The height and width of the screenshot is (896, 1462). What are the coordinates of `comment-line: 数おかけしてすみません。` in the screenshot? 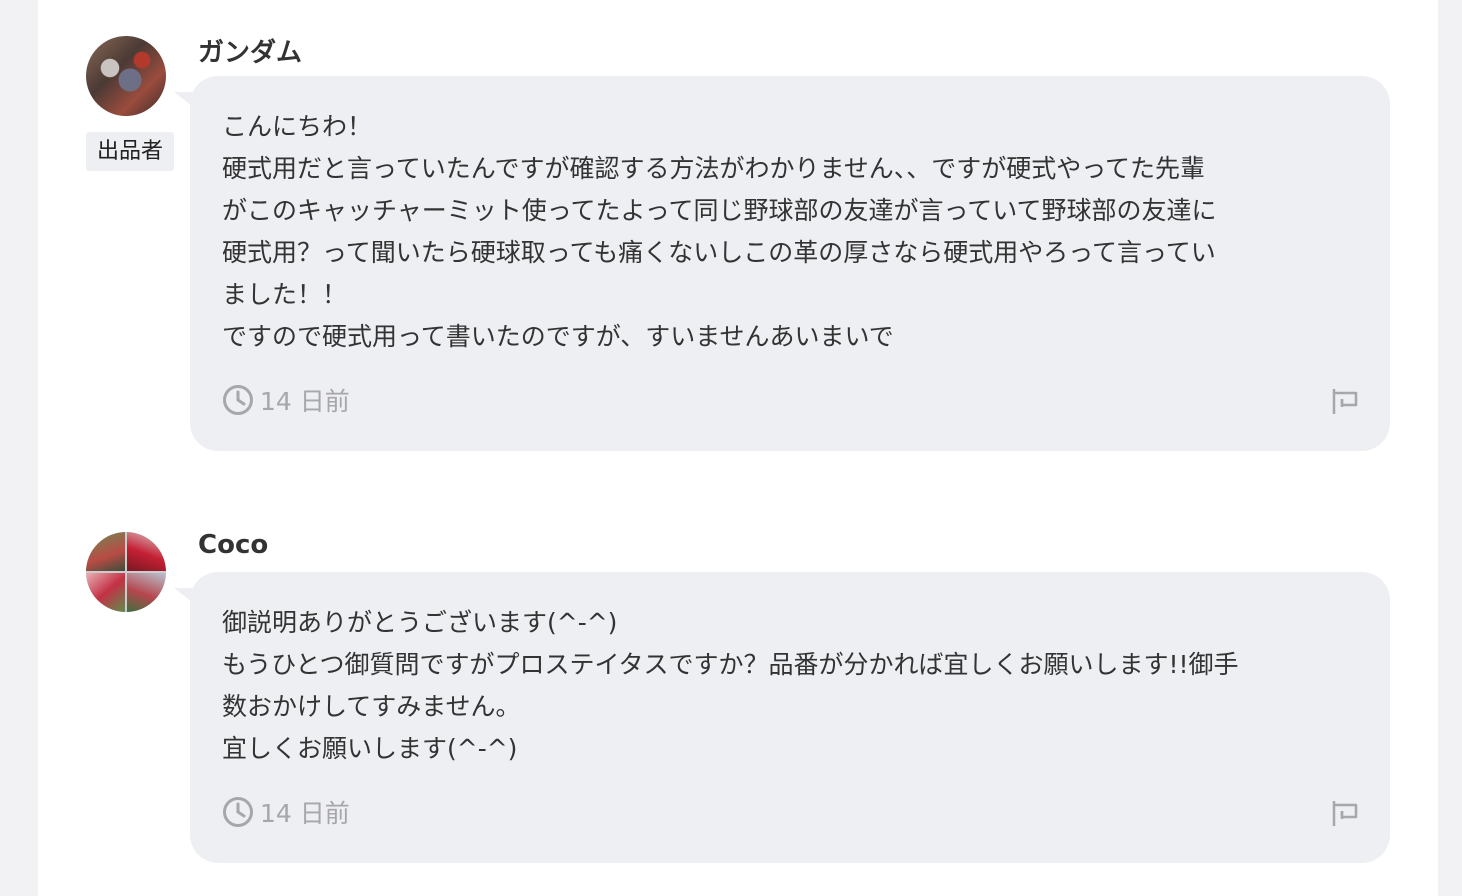 It's located at (371, 706).